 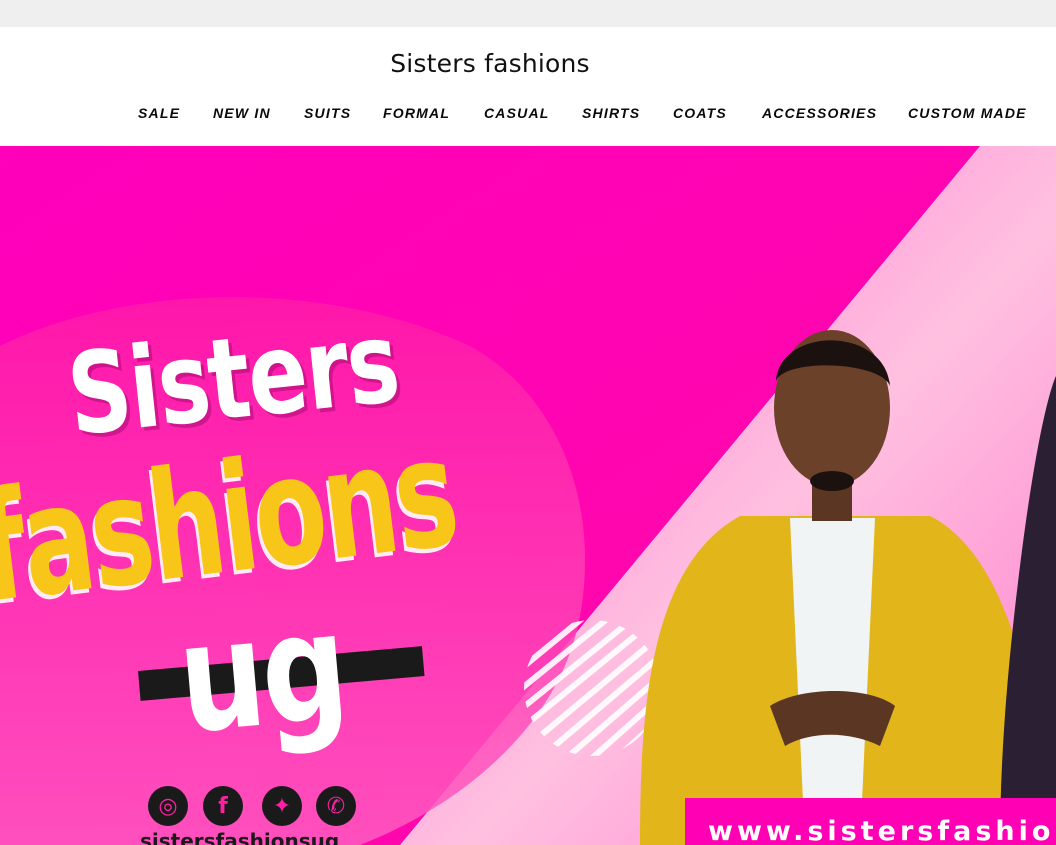 I want to click on instagram-icon: ◎, so click(x=168, y=806).